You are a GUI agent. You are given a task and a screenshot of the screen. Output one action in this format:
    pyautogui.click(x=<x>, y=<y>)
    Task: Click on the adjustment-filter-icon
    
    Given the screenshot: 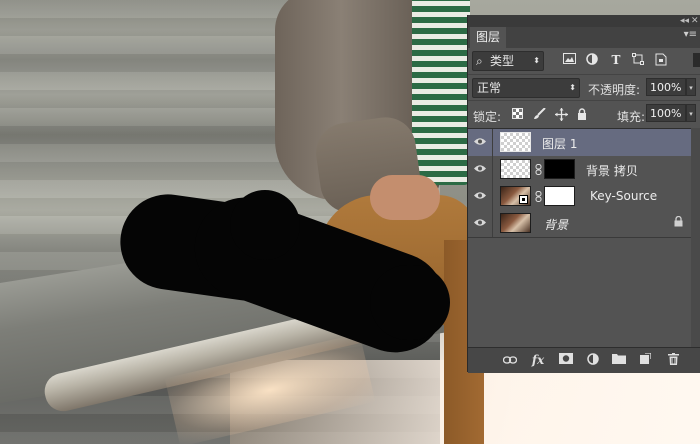 What is the action you would take?
    pyautogui.click(x=592, y=60)
    